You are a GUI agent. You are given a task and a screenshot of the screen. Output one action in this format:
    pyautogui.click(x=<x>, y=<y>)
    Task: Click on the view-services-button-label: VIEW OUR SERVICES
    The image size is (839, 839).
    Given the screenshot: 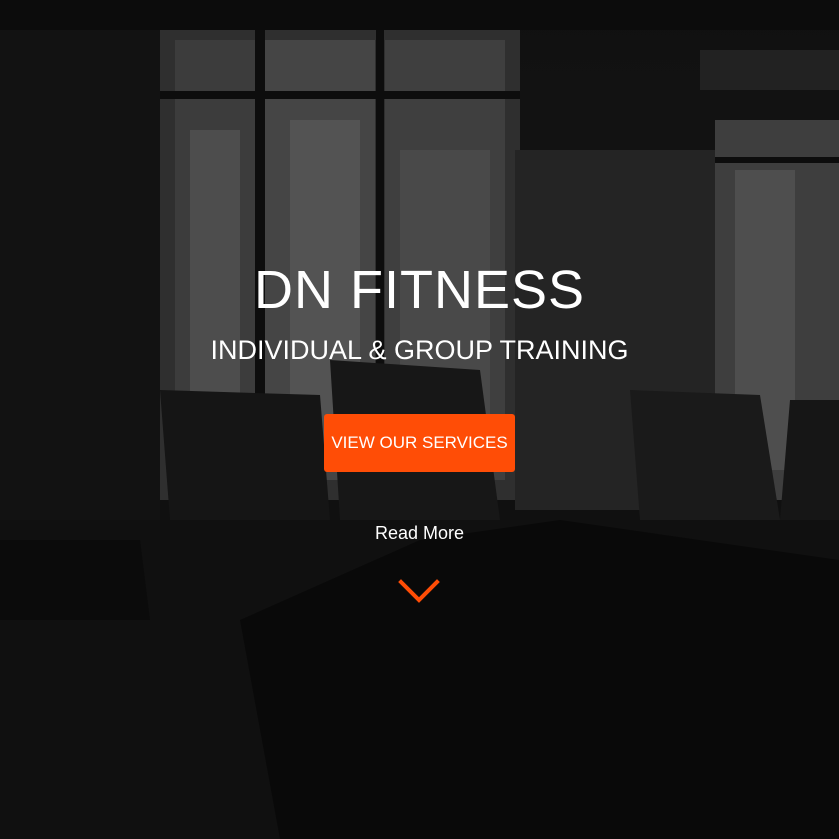 What is the action you would take?
    pyautogui.click(x=419, y=442)
    